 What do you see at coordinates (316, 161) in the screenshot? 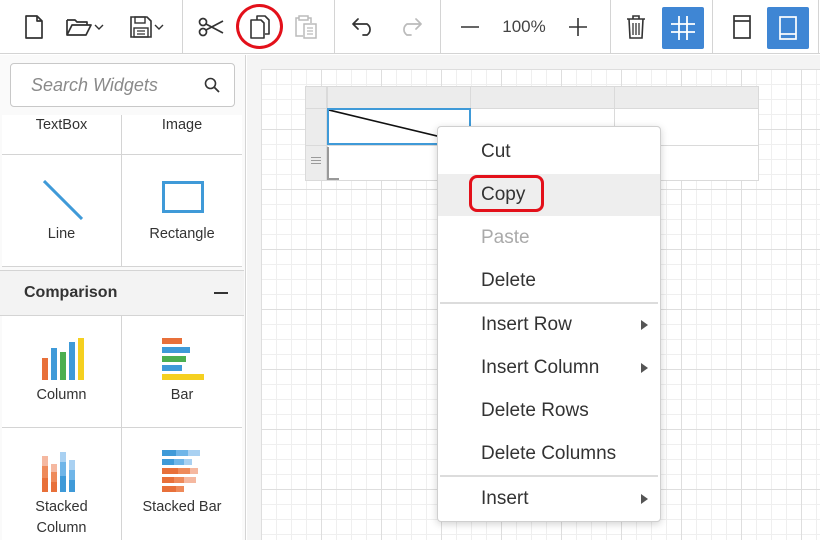
I see `row-drag-handle-icon` at bounding box center [316, 161].